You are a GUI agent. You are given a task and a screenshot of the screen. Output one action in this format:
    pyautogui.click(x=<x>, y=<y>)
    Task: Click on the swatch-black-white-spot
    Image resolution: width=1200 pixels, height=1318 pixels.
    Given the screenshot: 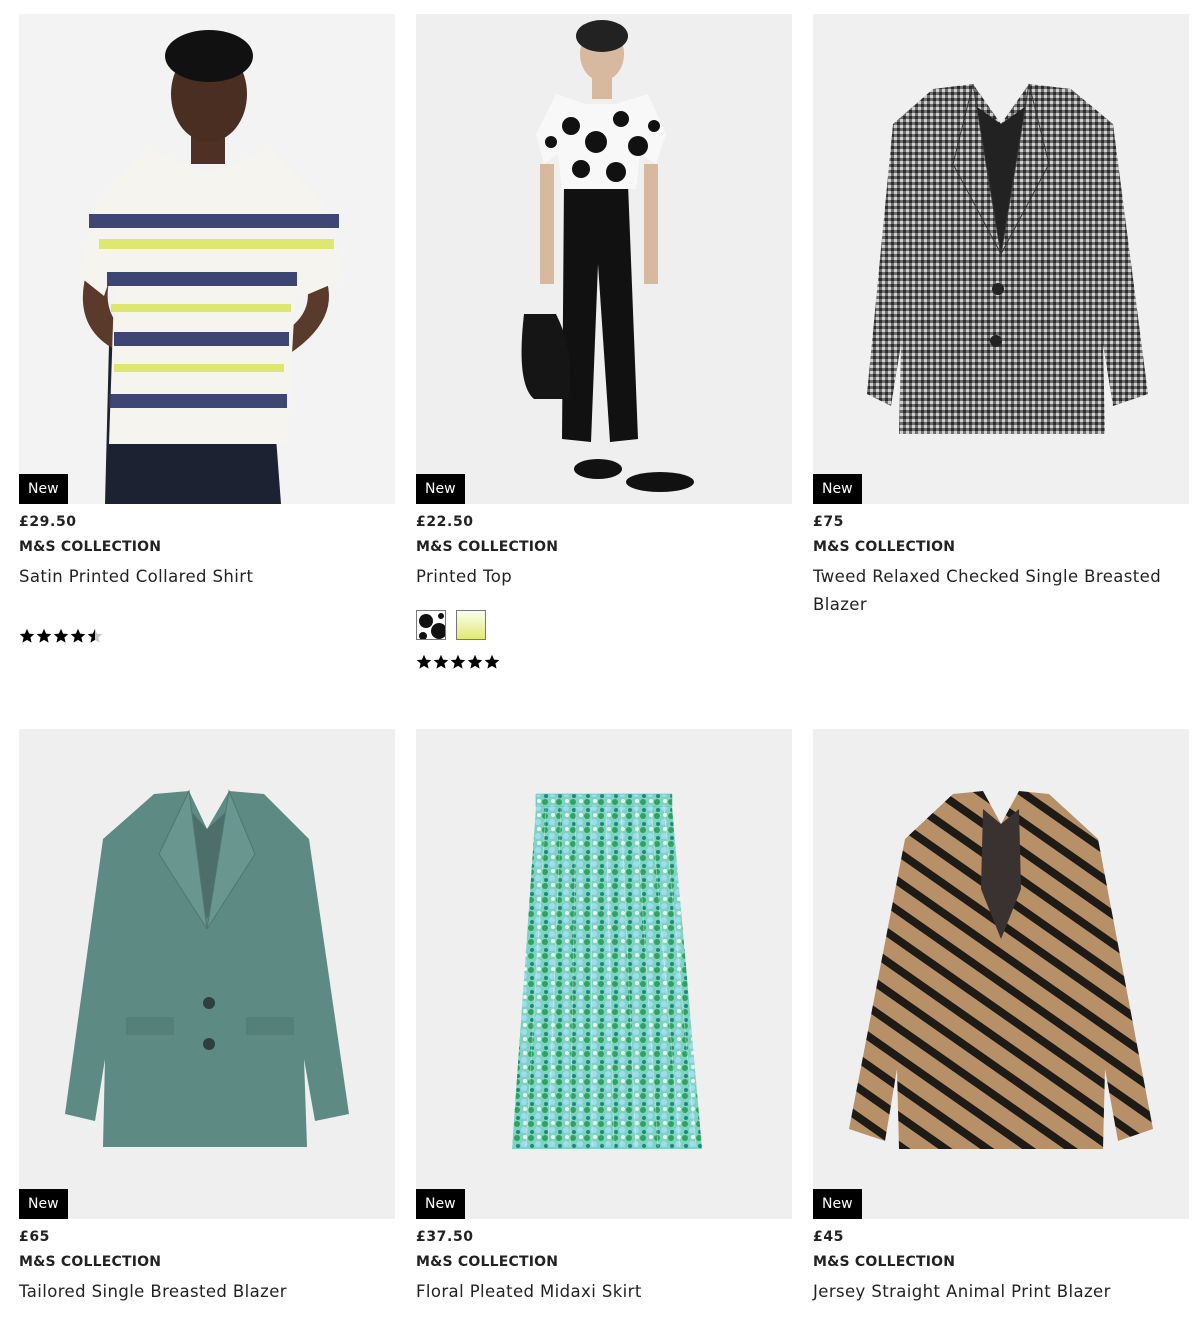 What is the action you would take?
    pyautogui.click(x=431, y=625)
    